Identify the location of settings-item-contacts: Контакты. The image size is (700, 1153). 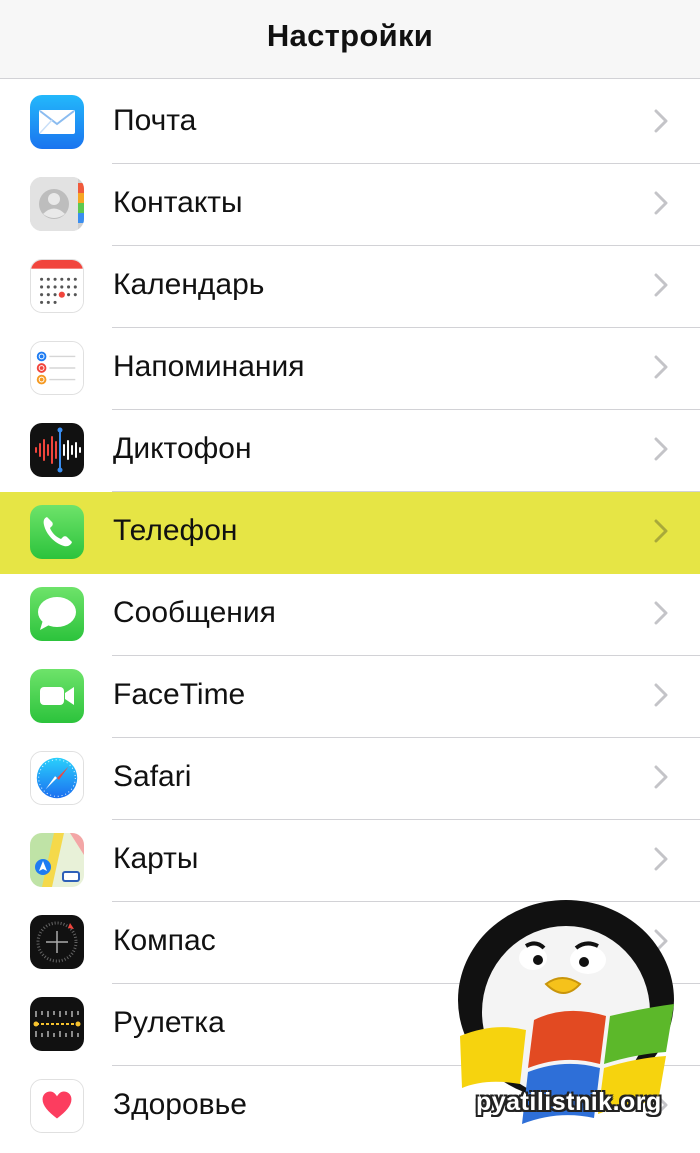
(350, 205).